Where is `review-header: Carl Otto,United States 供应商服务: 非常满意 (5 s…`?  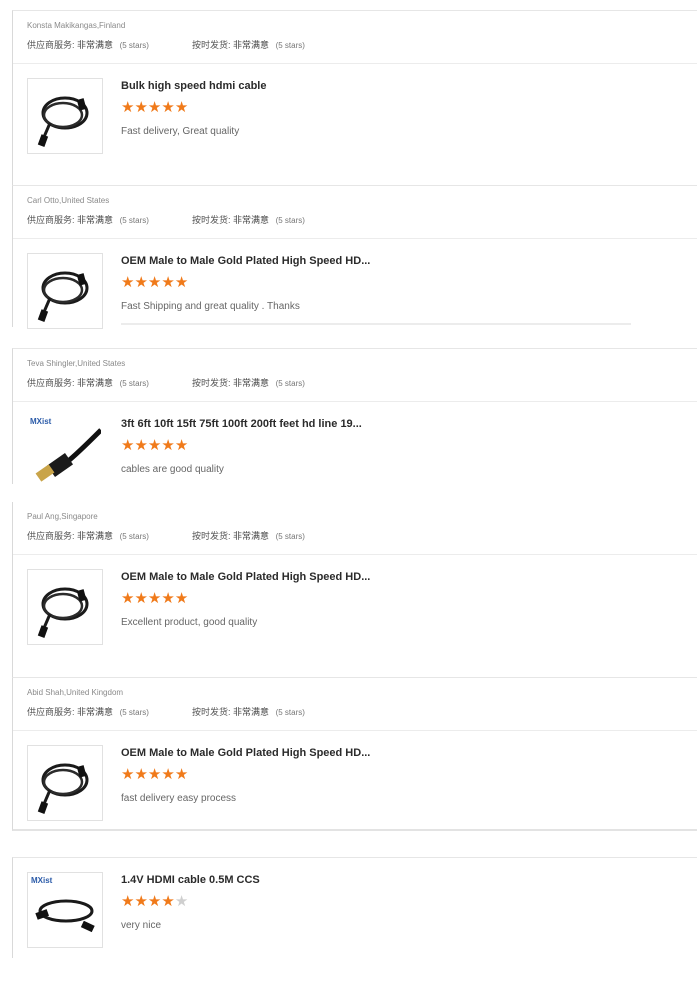 review-header: Carl Otto,United States 供应商服务: 非常满意 (5 s… is located at coordinates (355, 212).